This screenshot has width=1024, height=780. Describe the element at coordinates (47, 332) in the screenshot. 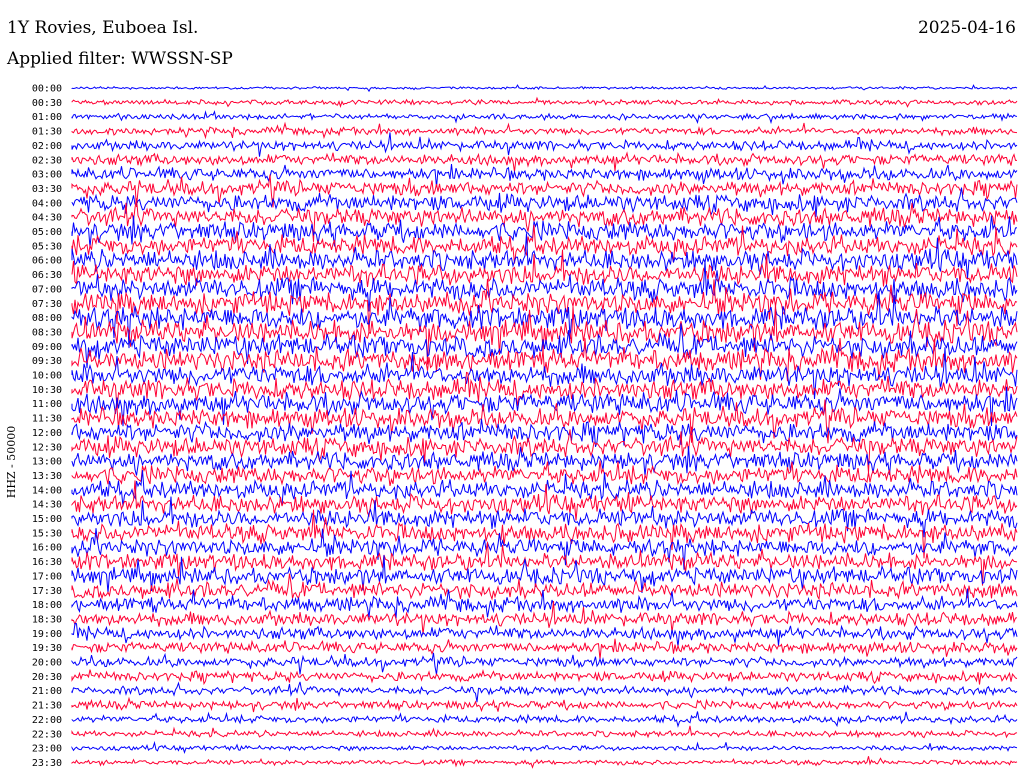

I see `row-label: 08:30` at that location.